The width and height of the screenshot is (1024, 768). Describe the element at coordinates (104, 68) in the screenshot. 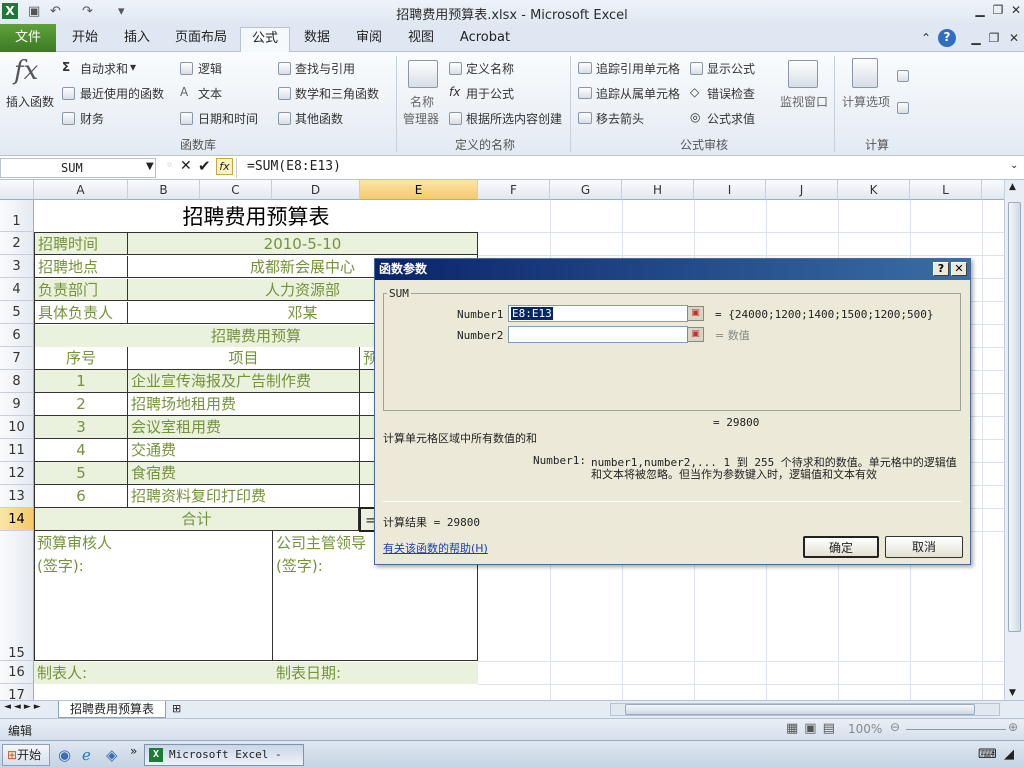

I see `autosum-button: 自动求和` at that location.